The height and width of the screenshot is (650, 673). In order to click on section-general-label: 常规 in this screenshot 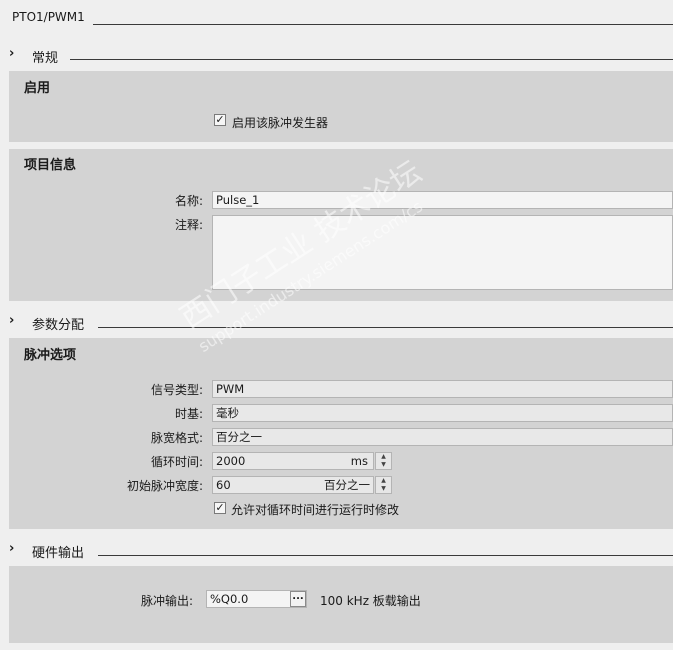, I will do `click(45, 58)`.